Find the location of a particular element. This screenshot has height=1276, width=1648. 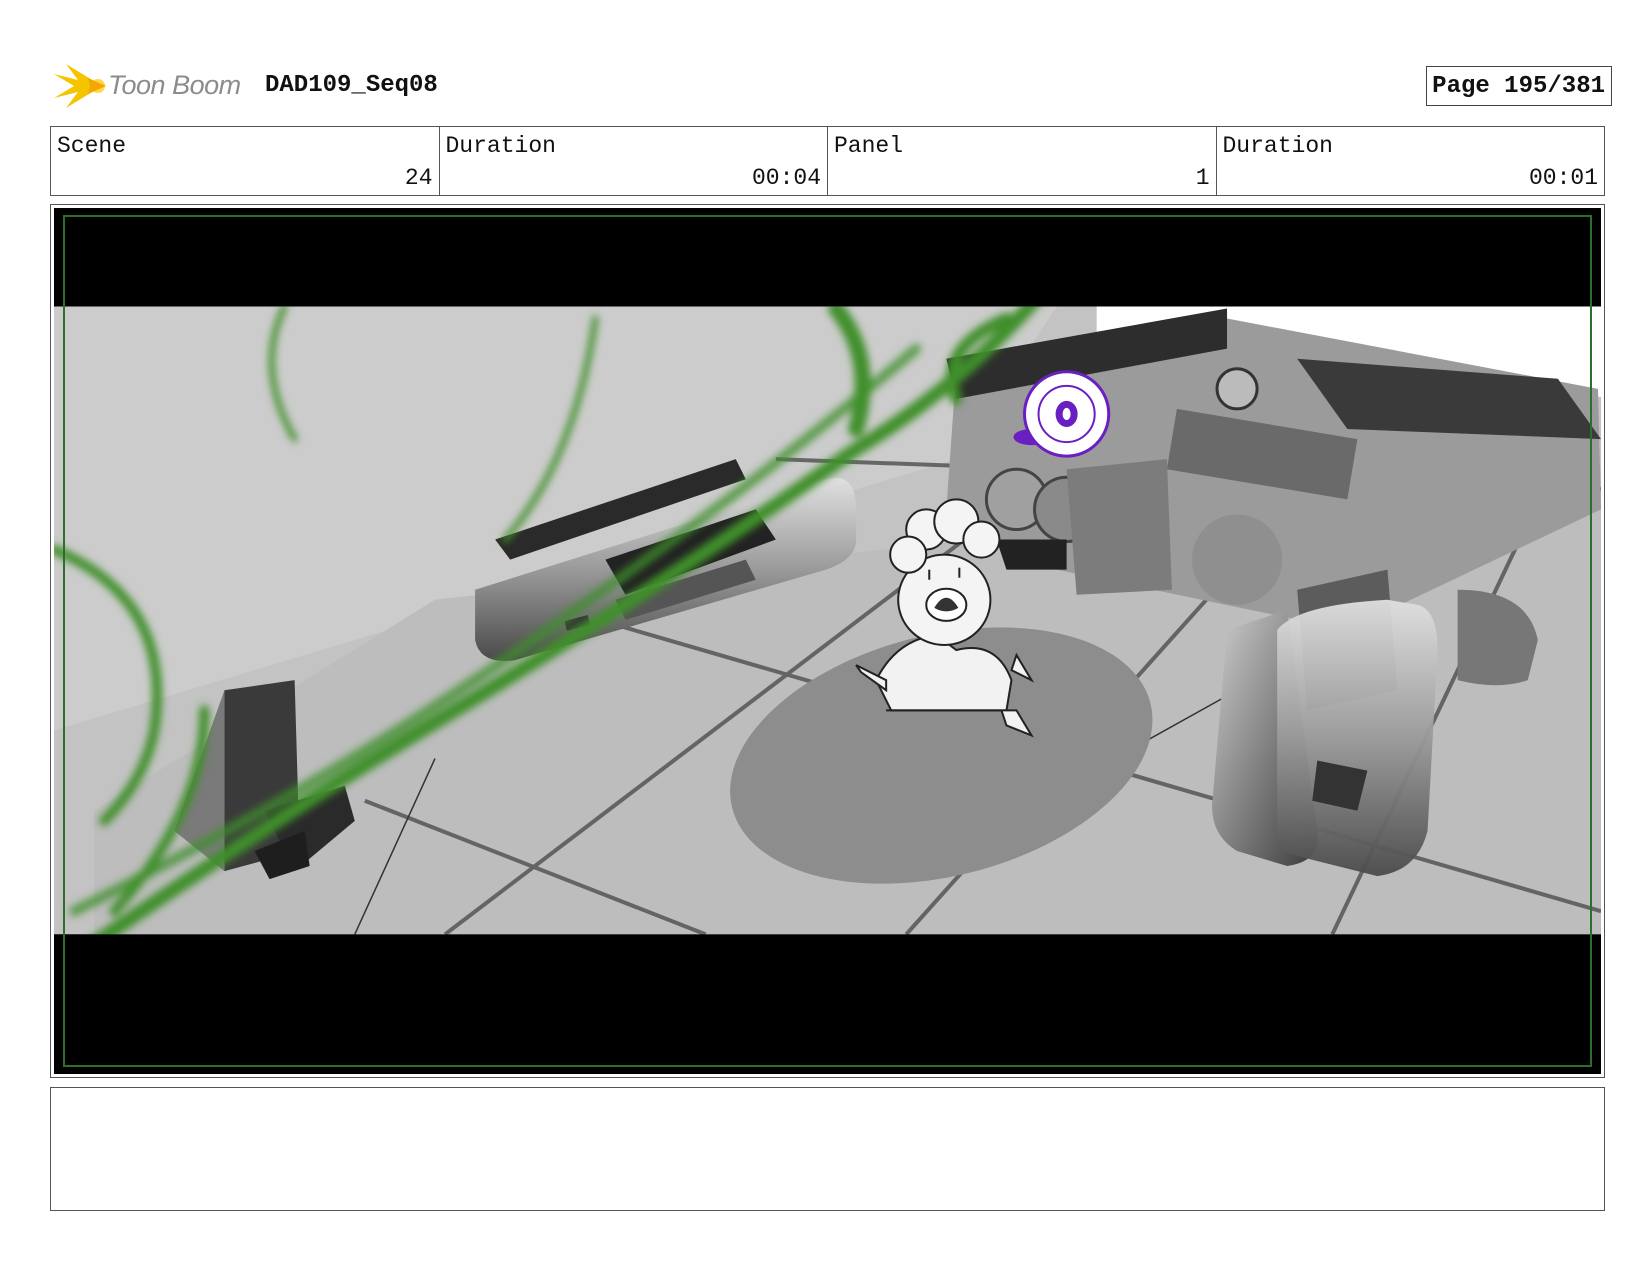

page-header: Toon Boom DAD109_Seq08 Page 195/381 is located at coordinates (832, 86).